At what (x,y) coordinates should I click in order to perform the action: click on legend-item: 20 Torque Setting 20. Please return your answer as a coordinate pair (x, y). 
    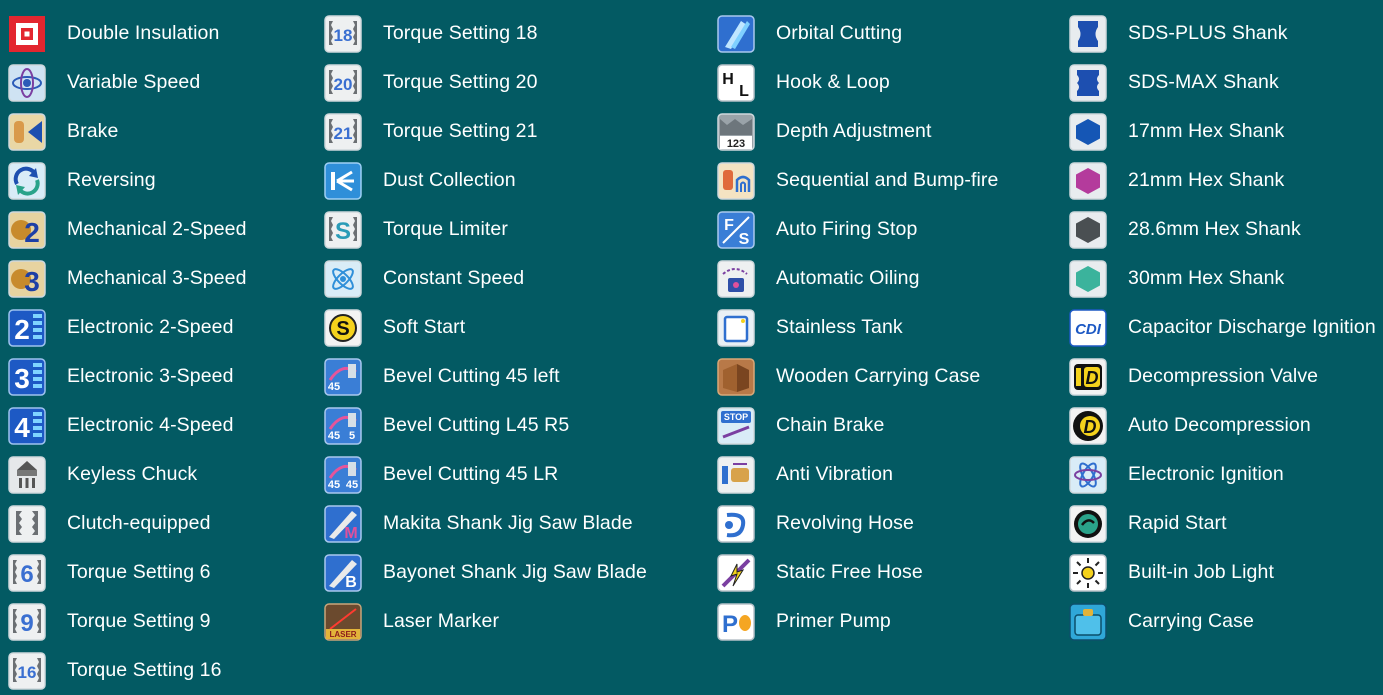
    Looking at the image, I should click on (485, 82).